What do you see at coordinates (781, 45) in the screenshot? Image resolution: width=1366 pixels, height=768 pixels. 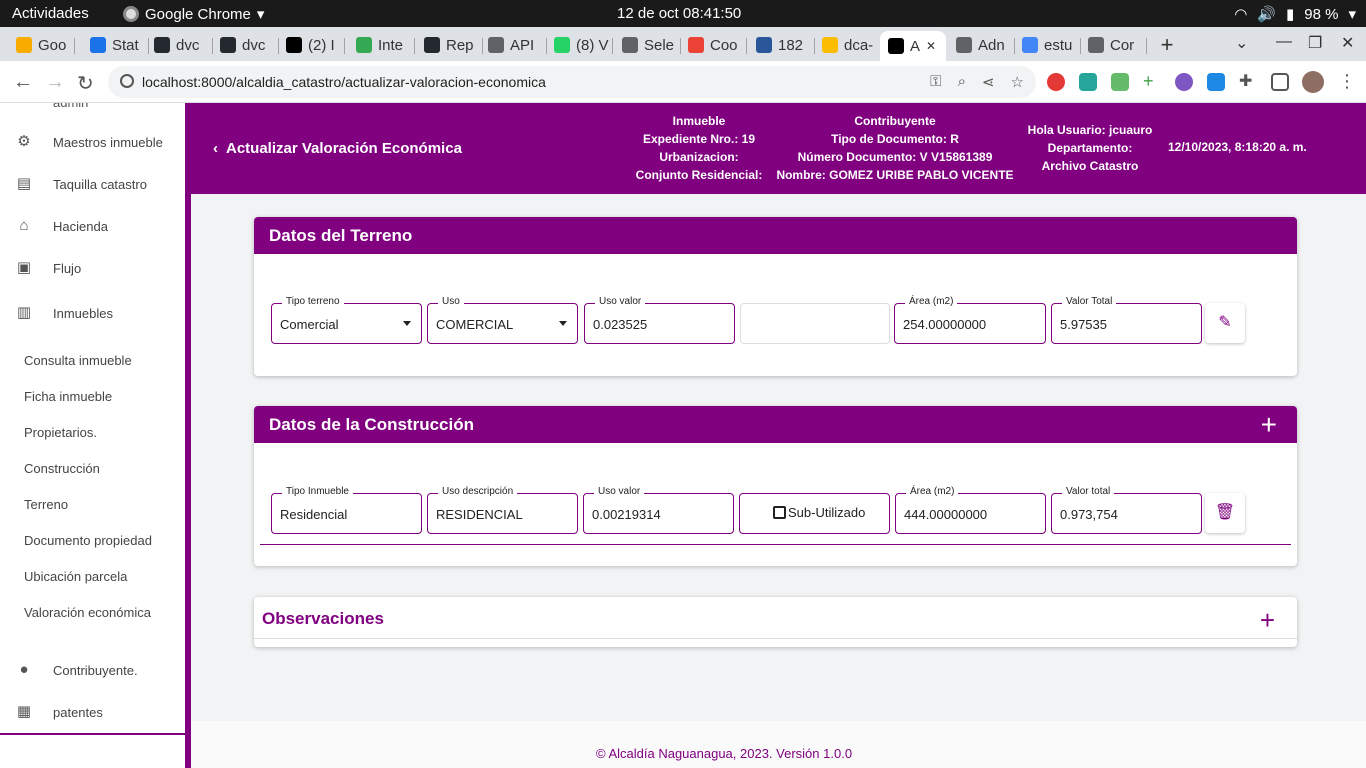 I see `browser-tab: 182` at bounding box center [781, 45].